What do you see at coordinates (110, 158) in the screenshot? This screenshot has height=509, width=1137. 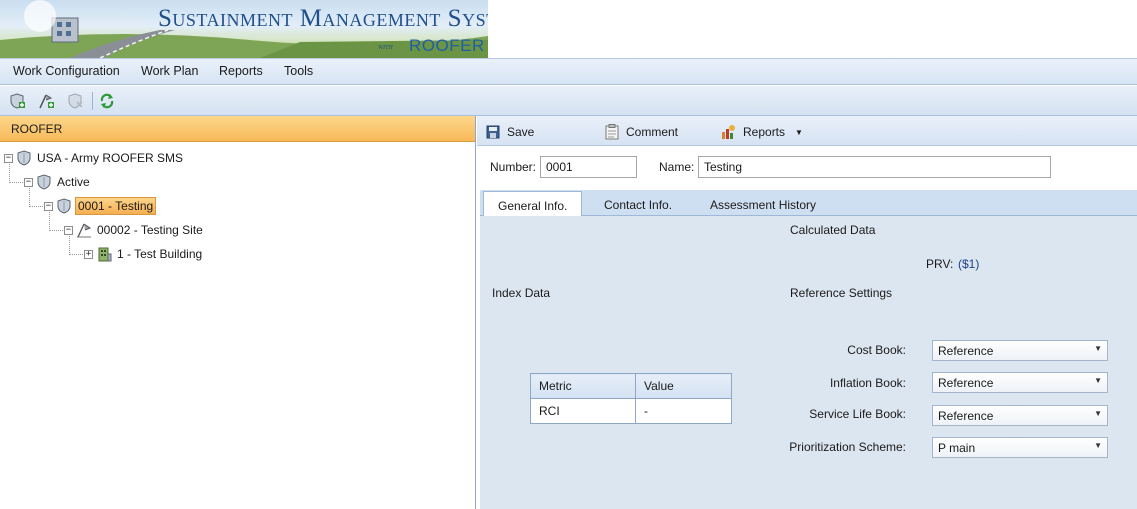 I see `tree-node-label: USA - Army ROOFER SMS` at bounding box center [110, 158].